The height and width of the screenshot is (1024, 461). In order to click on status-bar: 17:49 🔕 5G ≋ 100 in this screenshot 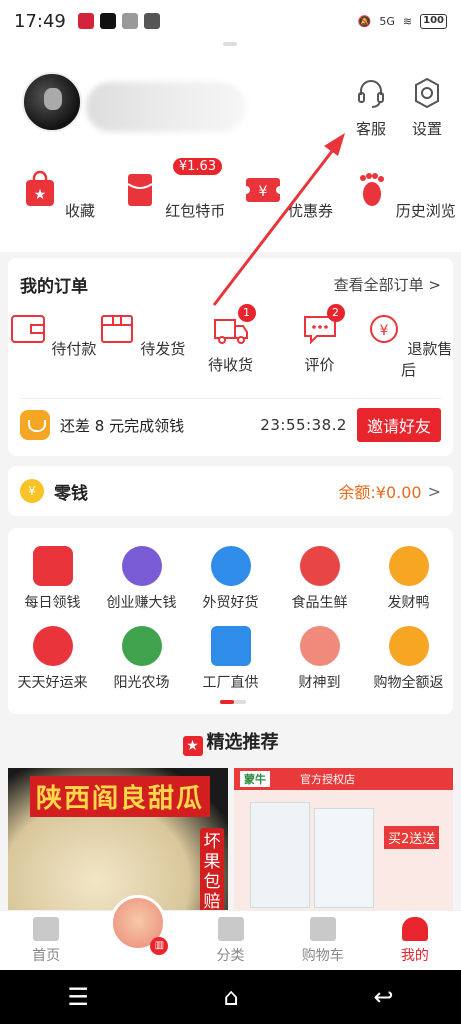, I will do `click(230, 21)`.